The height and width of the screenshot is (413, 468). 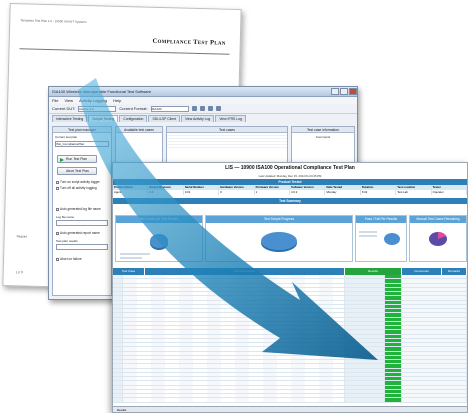 I want to click on tab-interactive-testing: Interactive Testing, so click(x=70, y=118).